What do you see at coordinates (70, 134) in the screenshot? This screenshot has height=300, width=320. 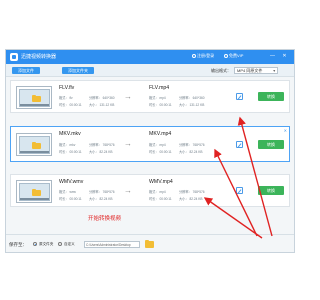 I see `source-file-name: MKV.mkv` at bounding box center [70, 134].